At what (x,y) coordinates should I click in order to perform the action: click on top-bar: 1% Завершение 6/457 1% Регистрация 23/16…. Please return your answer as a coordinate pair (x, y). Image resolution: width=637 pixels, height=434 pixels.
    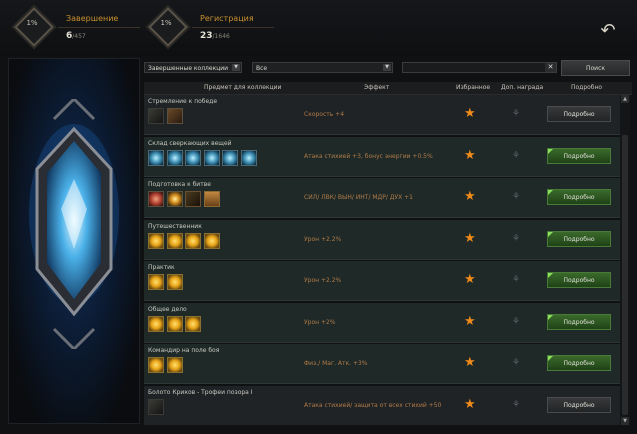
    Looking at the image, I should click on (318, 28).